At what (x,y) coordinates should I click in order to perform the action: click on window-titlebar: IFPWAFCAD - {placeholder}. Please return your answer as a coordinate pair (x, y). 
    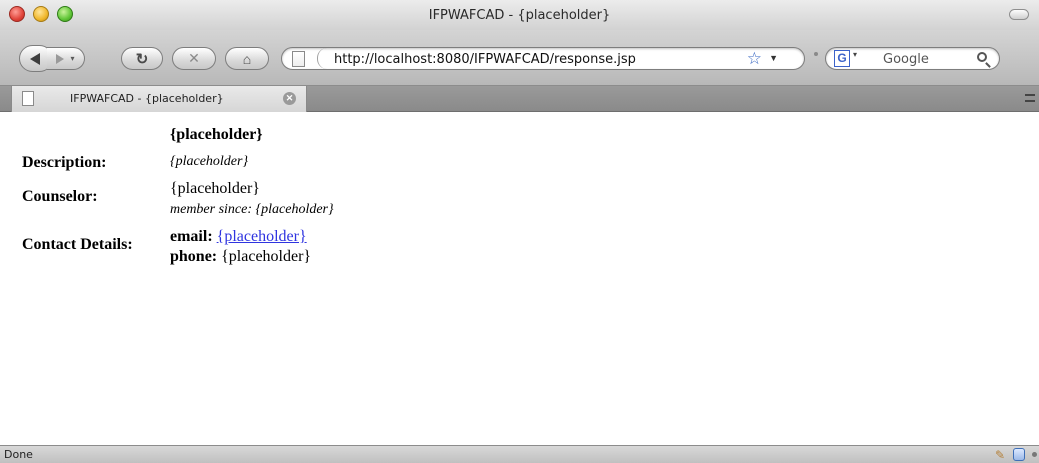
    Looking at the image, I should click on (519, 15).